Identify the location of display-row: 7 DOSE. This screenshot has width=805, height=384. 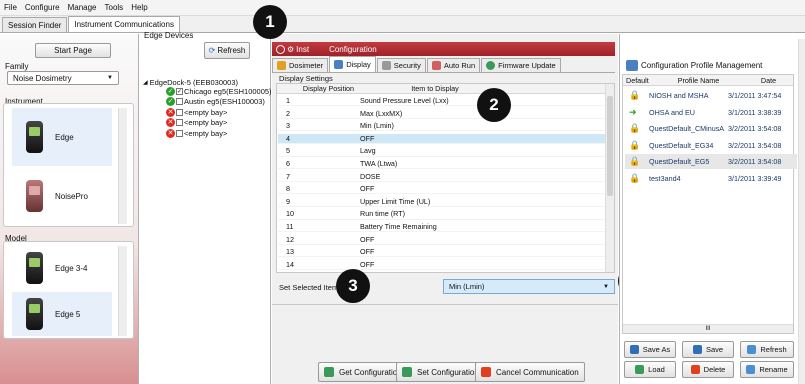
(442, 177).